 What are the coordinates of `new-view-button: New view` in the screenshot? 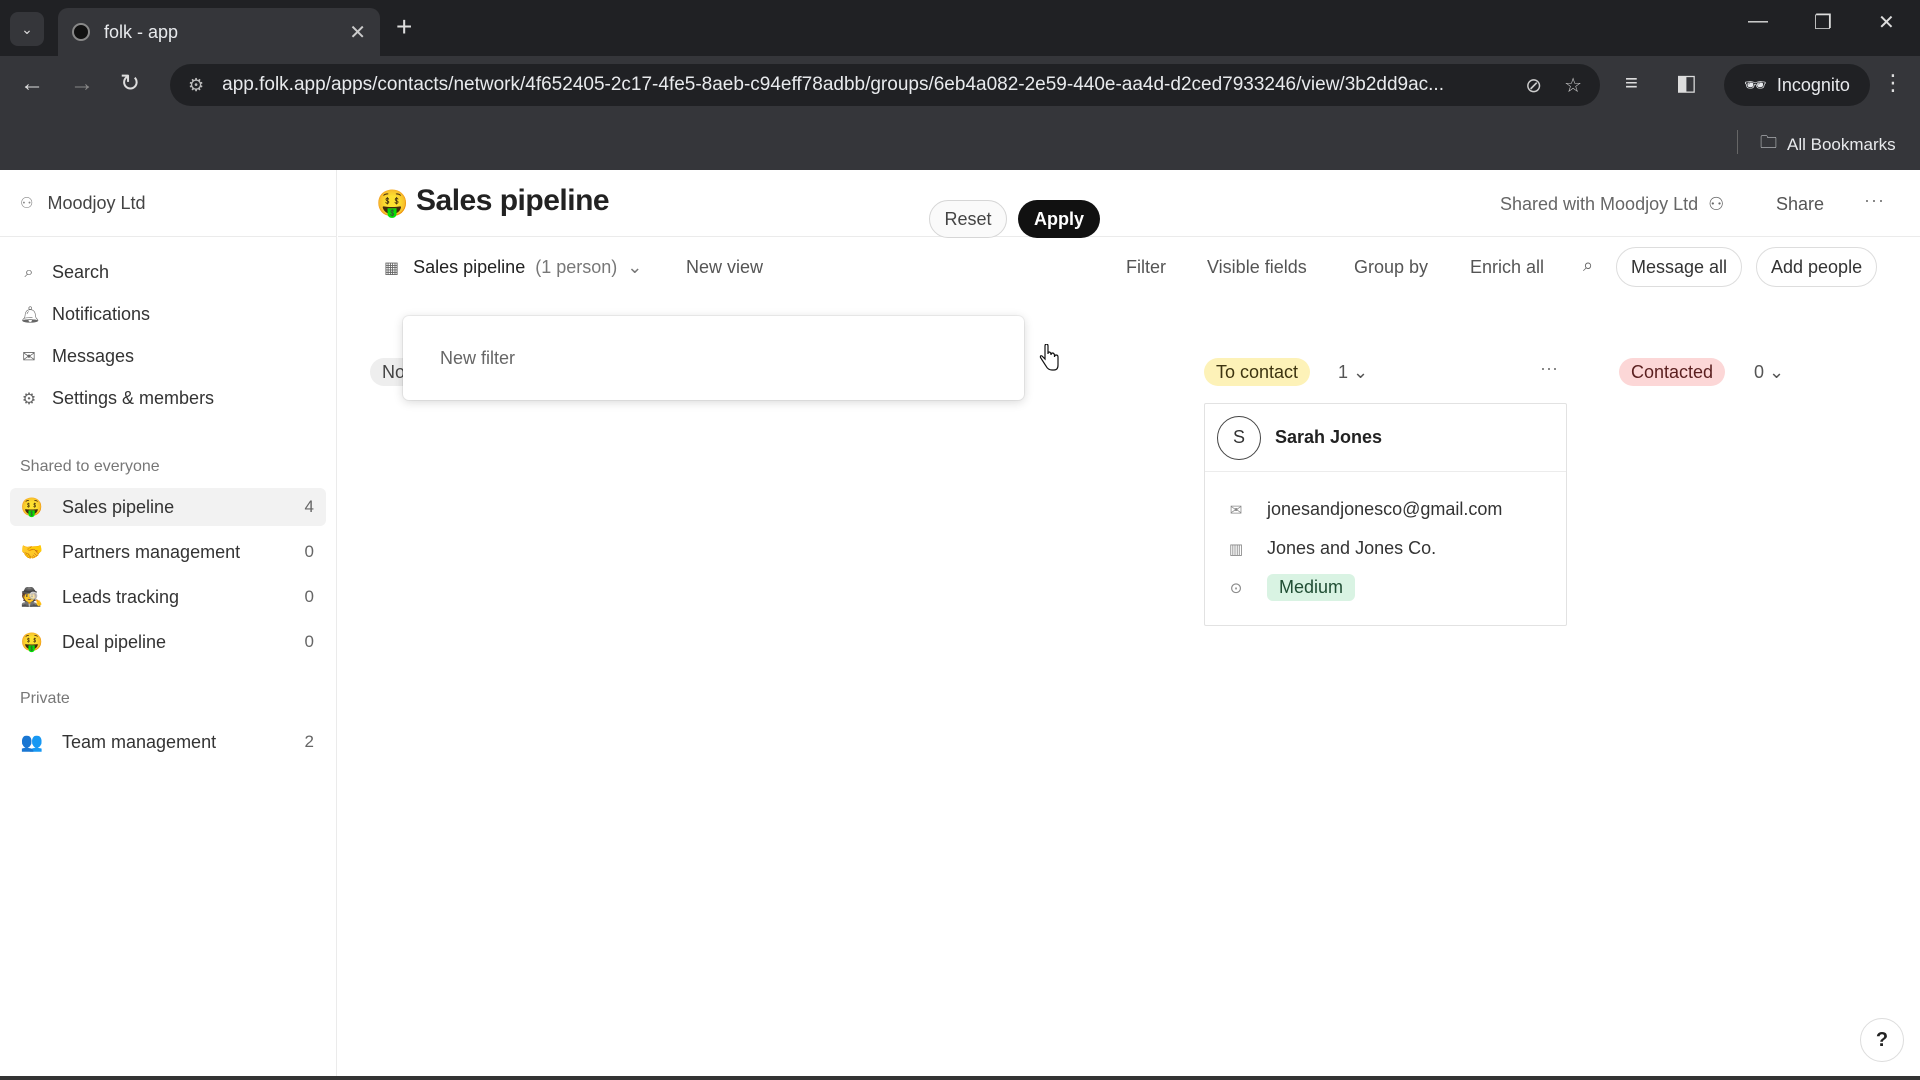 It's located at (724, 267).